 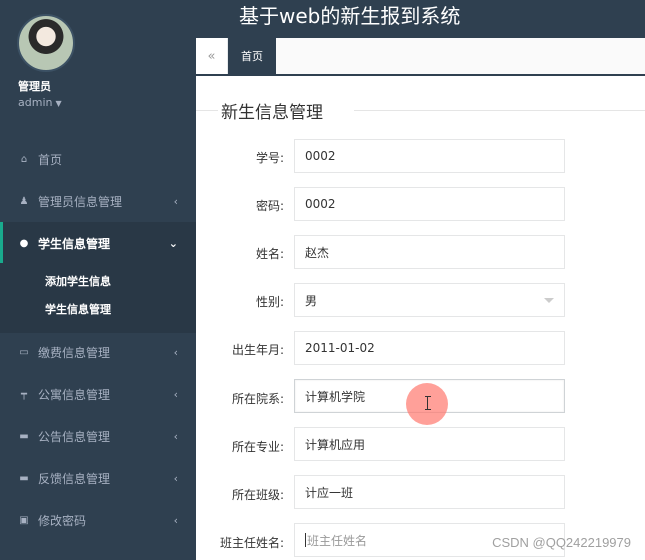 What do you see at coordinates (46, 43) in the screenshot?
I see `avatar` at bounding box center [46, 43].